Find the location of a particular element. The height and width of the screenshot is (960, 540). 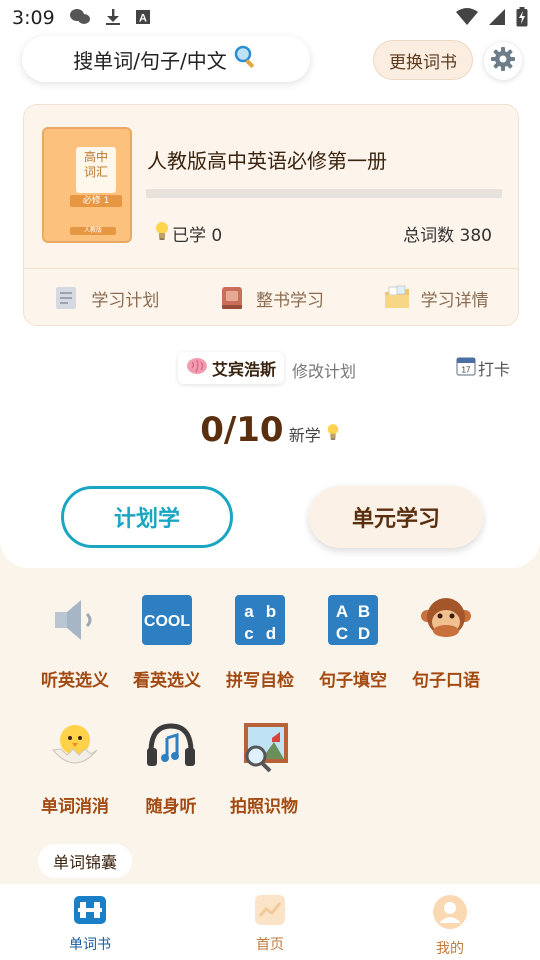

wifi-icon is located at coordinates (467, 18).